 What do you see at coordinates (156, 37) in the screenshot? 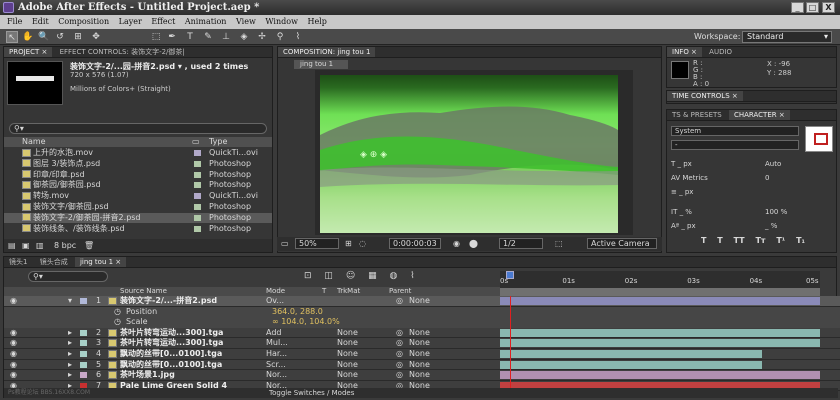
I see `rectangle-tool-icon: ⬚` at bounding box center [156, 37].